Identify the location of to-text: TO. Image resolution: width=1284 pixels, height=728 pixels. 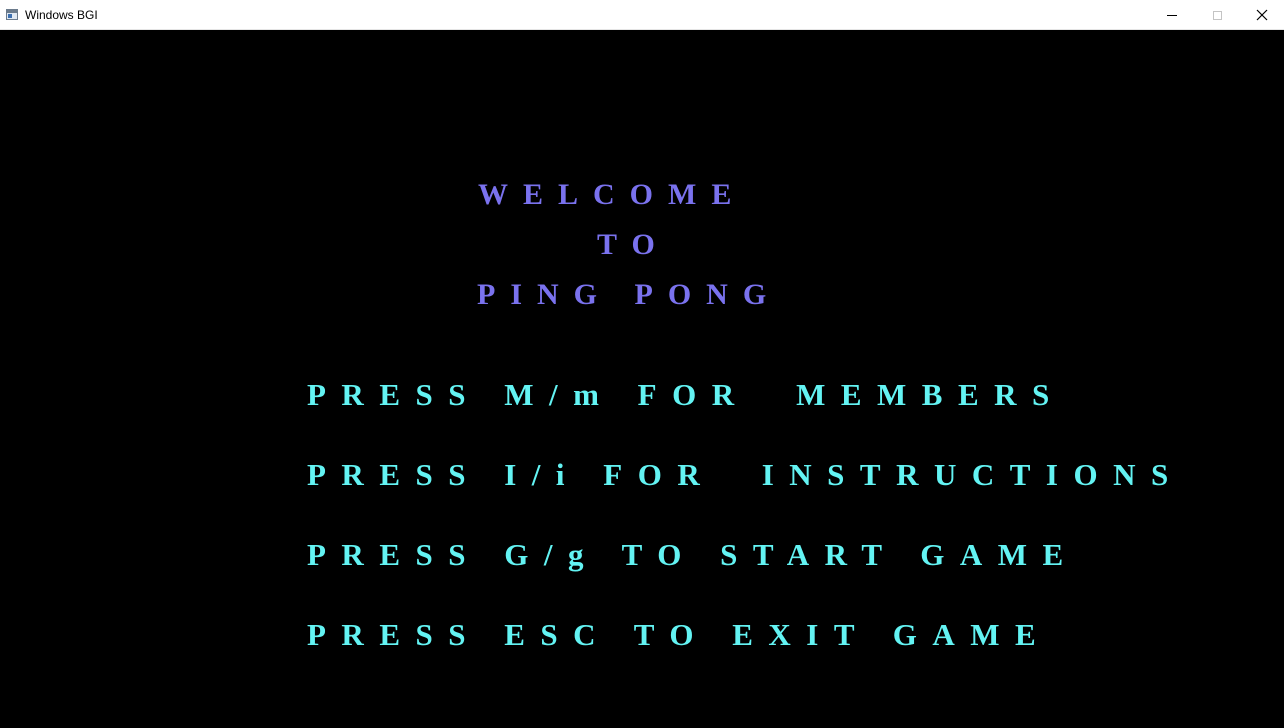
(633, 244).